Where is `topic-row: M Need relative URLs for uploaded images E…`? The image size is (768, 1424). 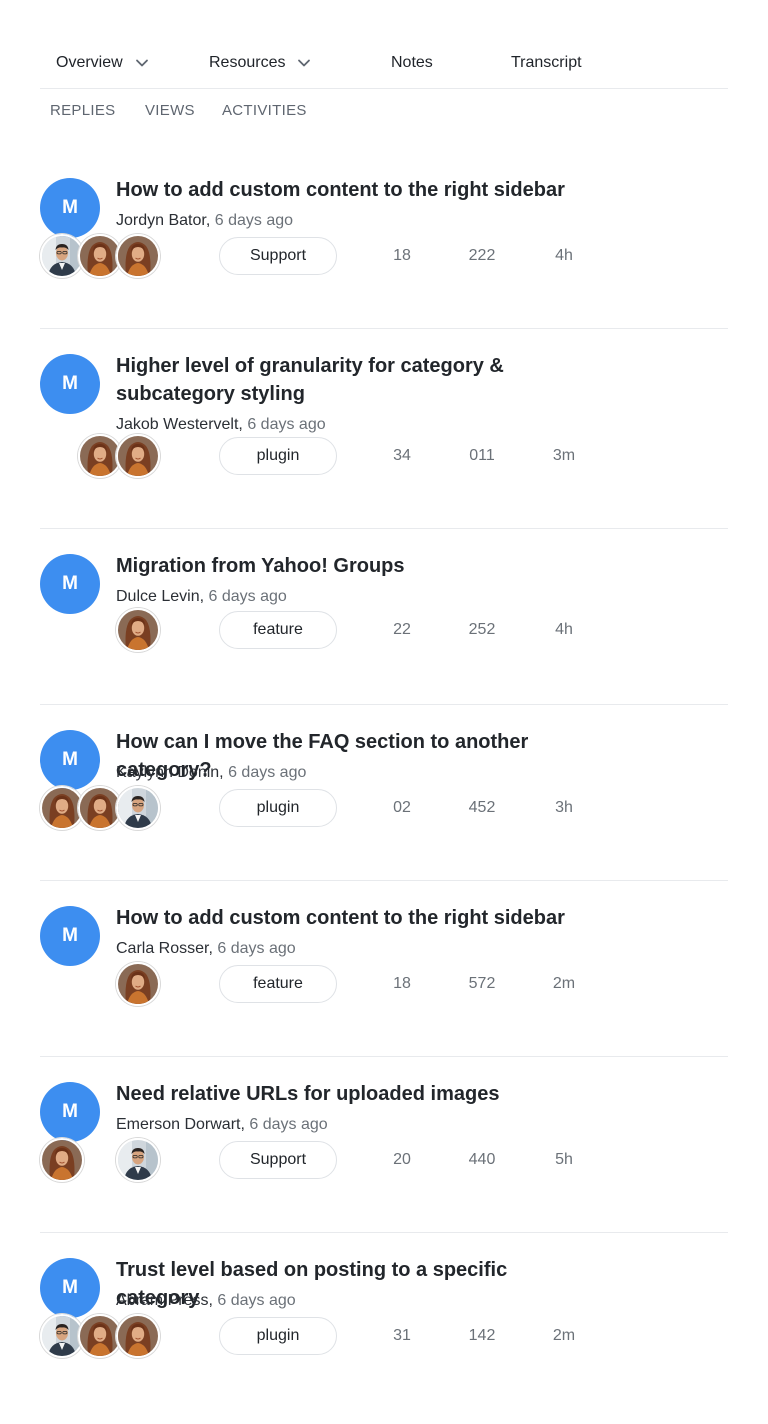 topic-row: M Need relative URLs for uploaded images E… is located at coordinates (384, 1144).